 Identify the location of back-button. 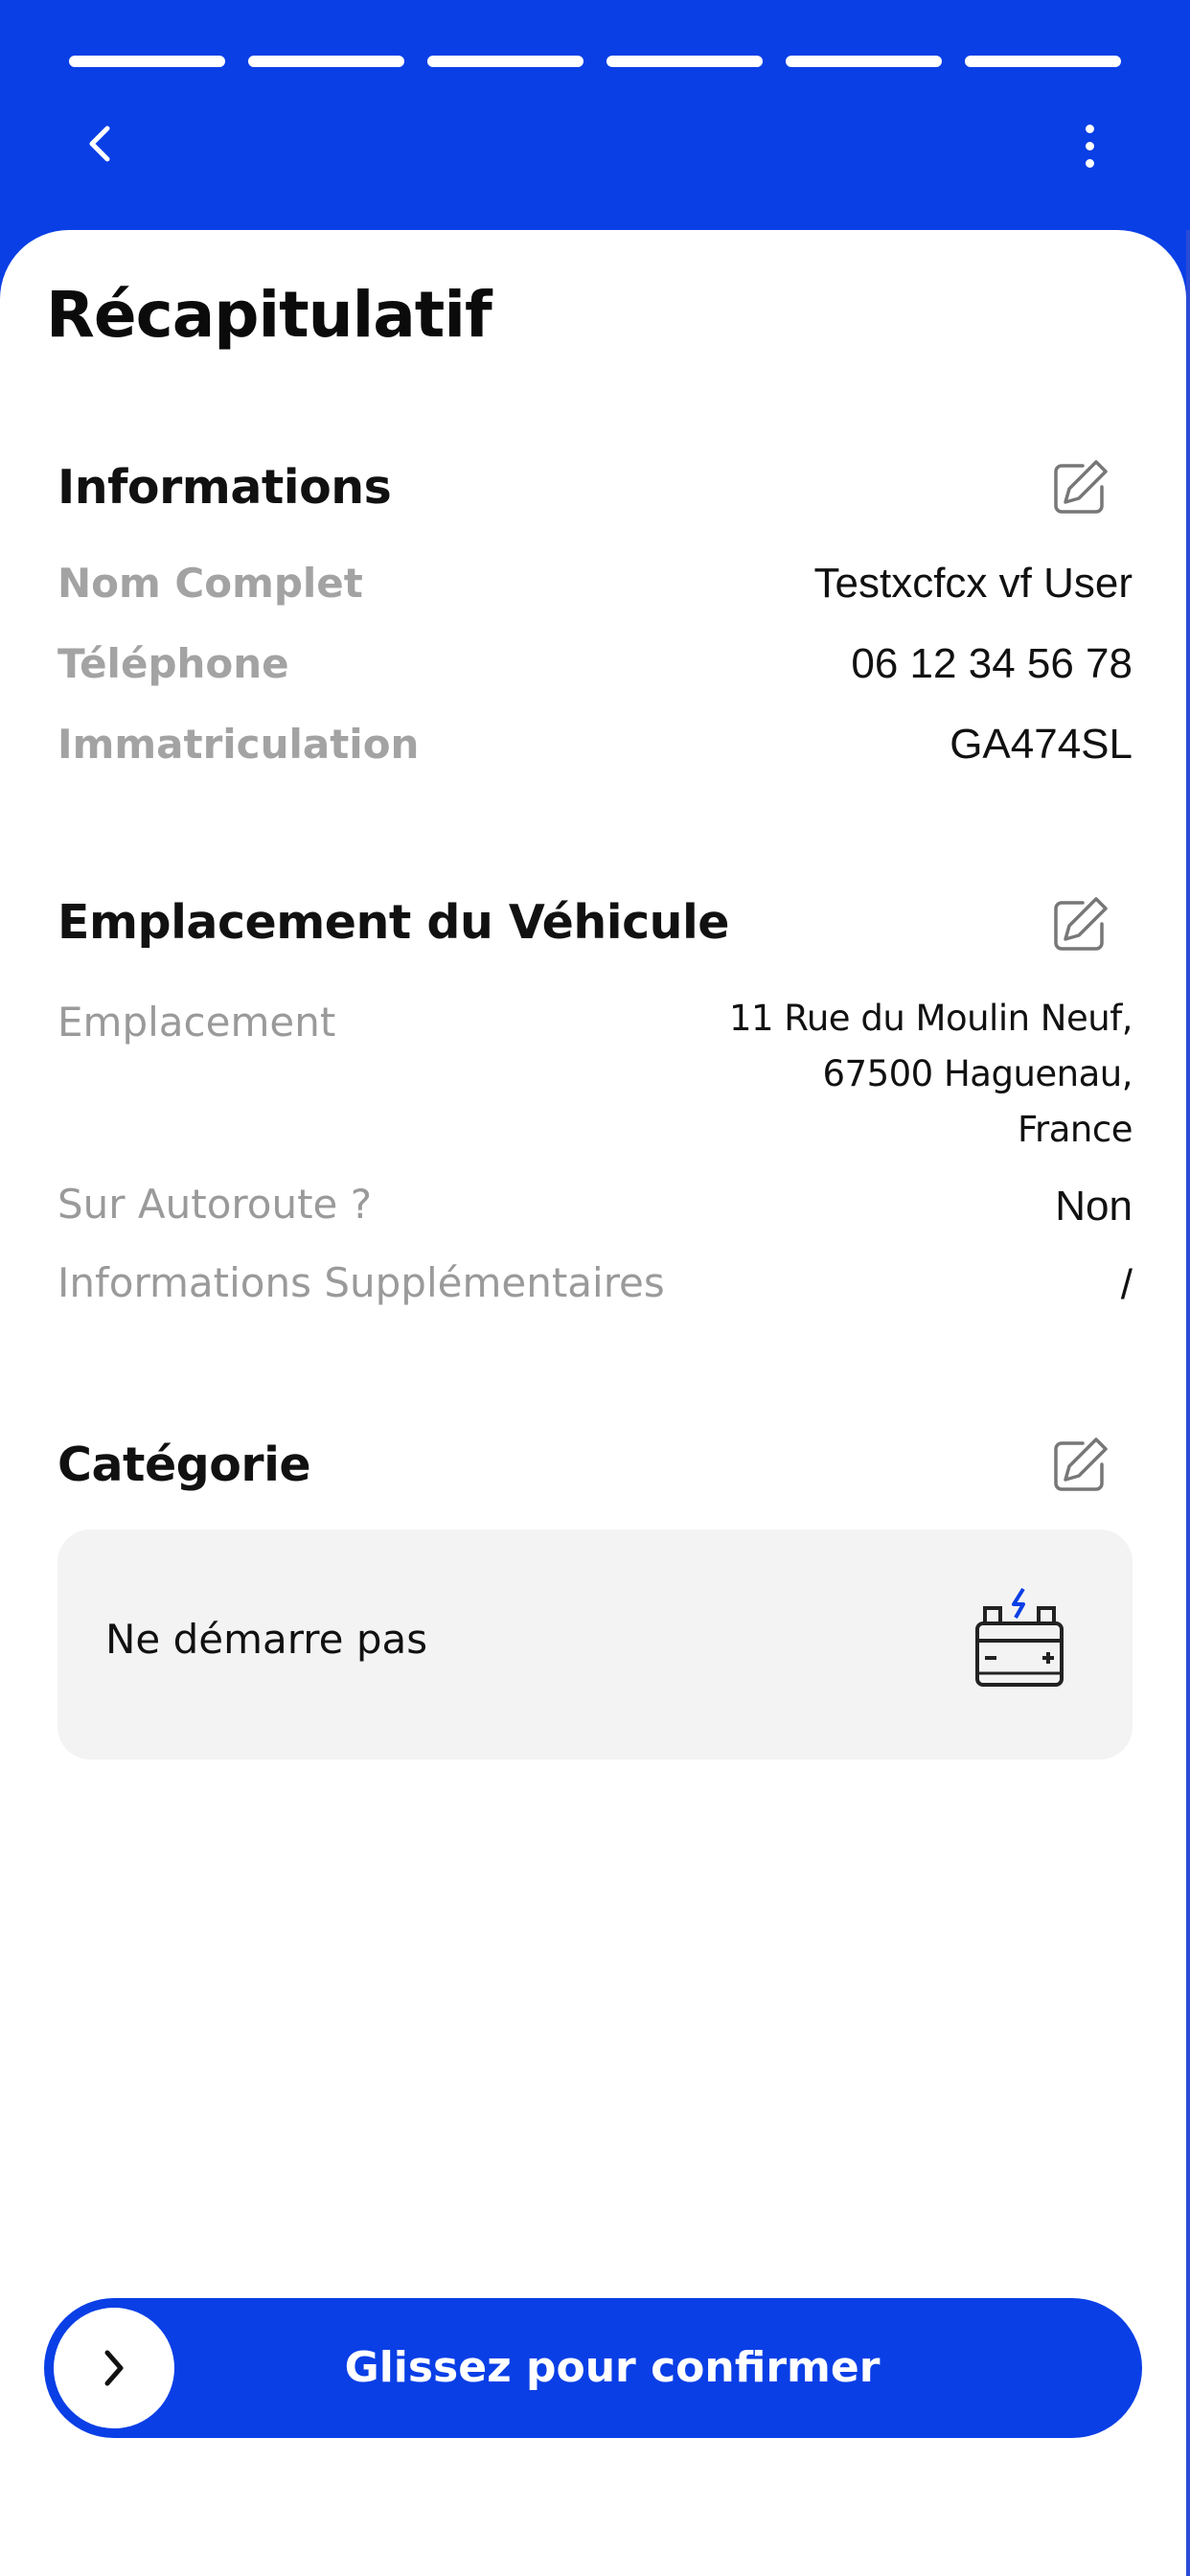
(99, 143).